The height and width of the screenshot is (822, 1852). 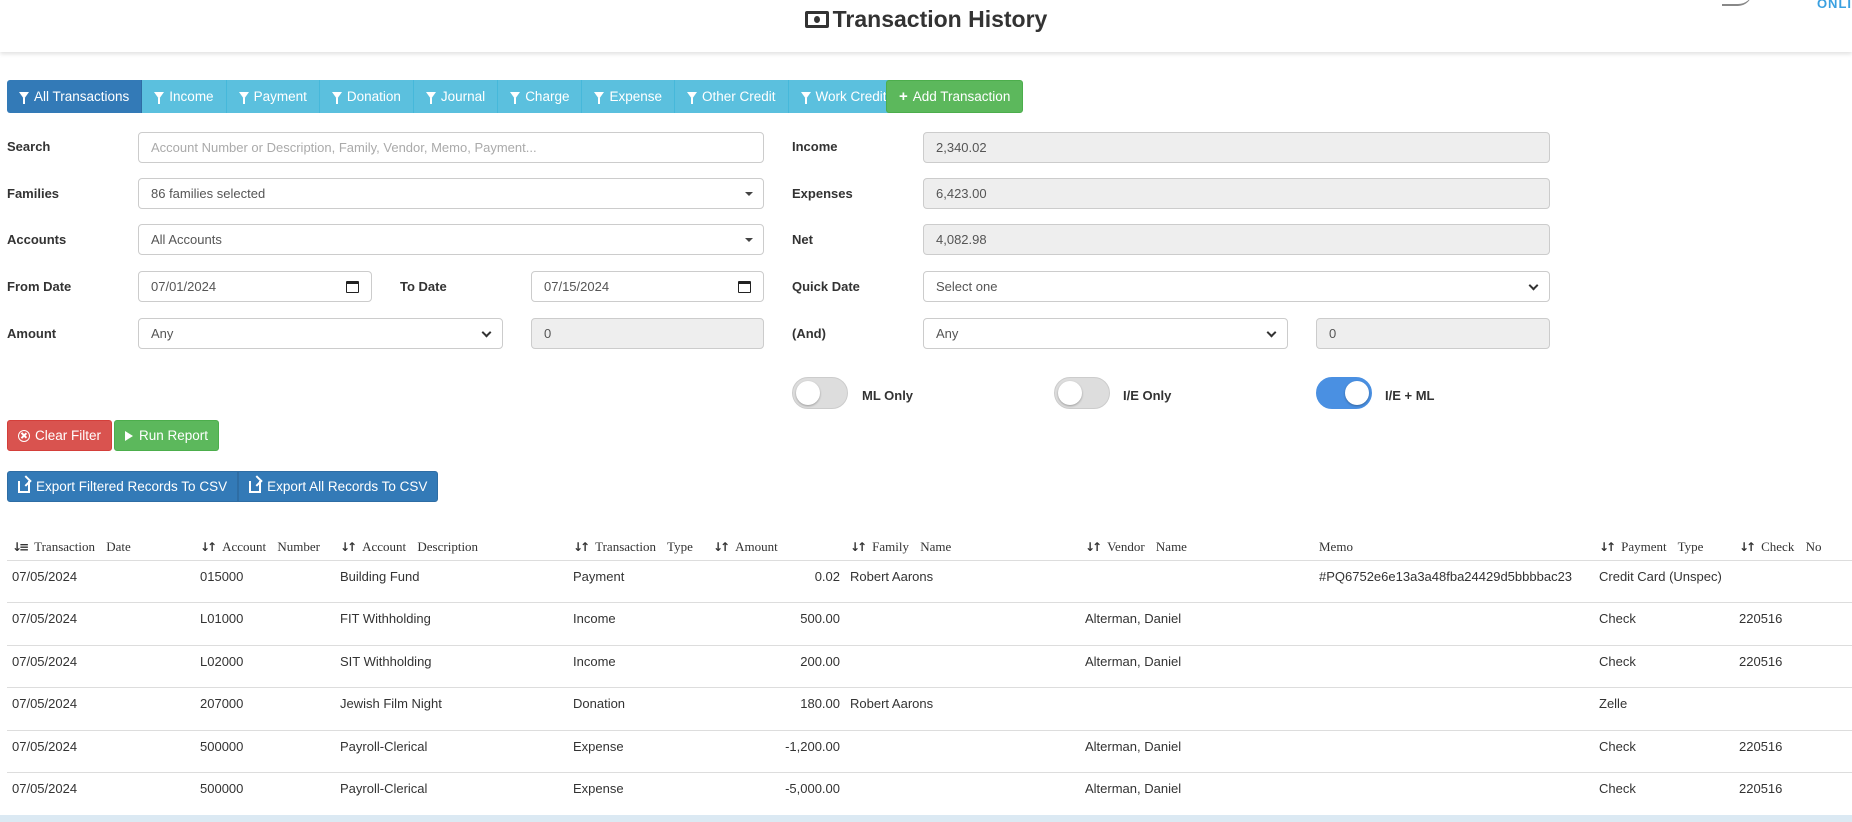 What do you see at coordinates (265, 546) in the screenshot?
I see `col-account-number: ↓↑ Account Number` at bounding box center [265, 546].